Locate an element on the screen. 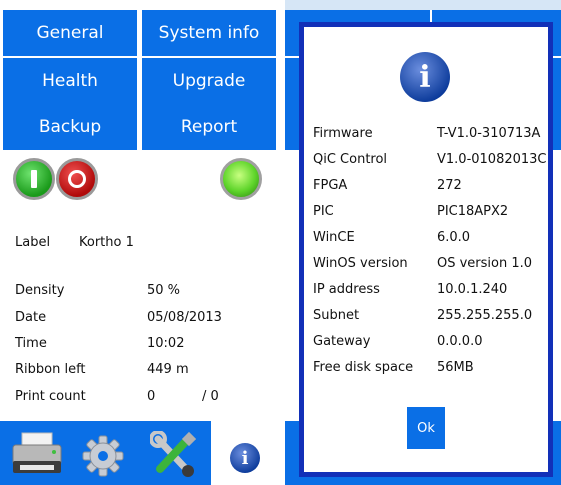 The width and height of the screenshot is (561, 485). gateway-value: 0.0.0.0 is located at coordinates (460, 341).